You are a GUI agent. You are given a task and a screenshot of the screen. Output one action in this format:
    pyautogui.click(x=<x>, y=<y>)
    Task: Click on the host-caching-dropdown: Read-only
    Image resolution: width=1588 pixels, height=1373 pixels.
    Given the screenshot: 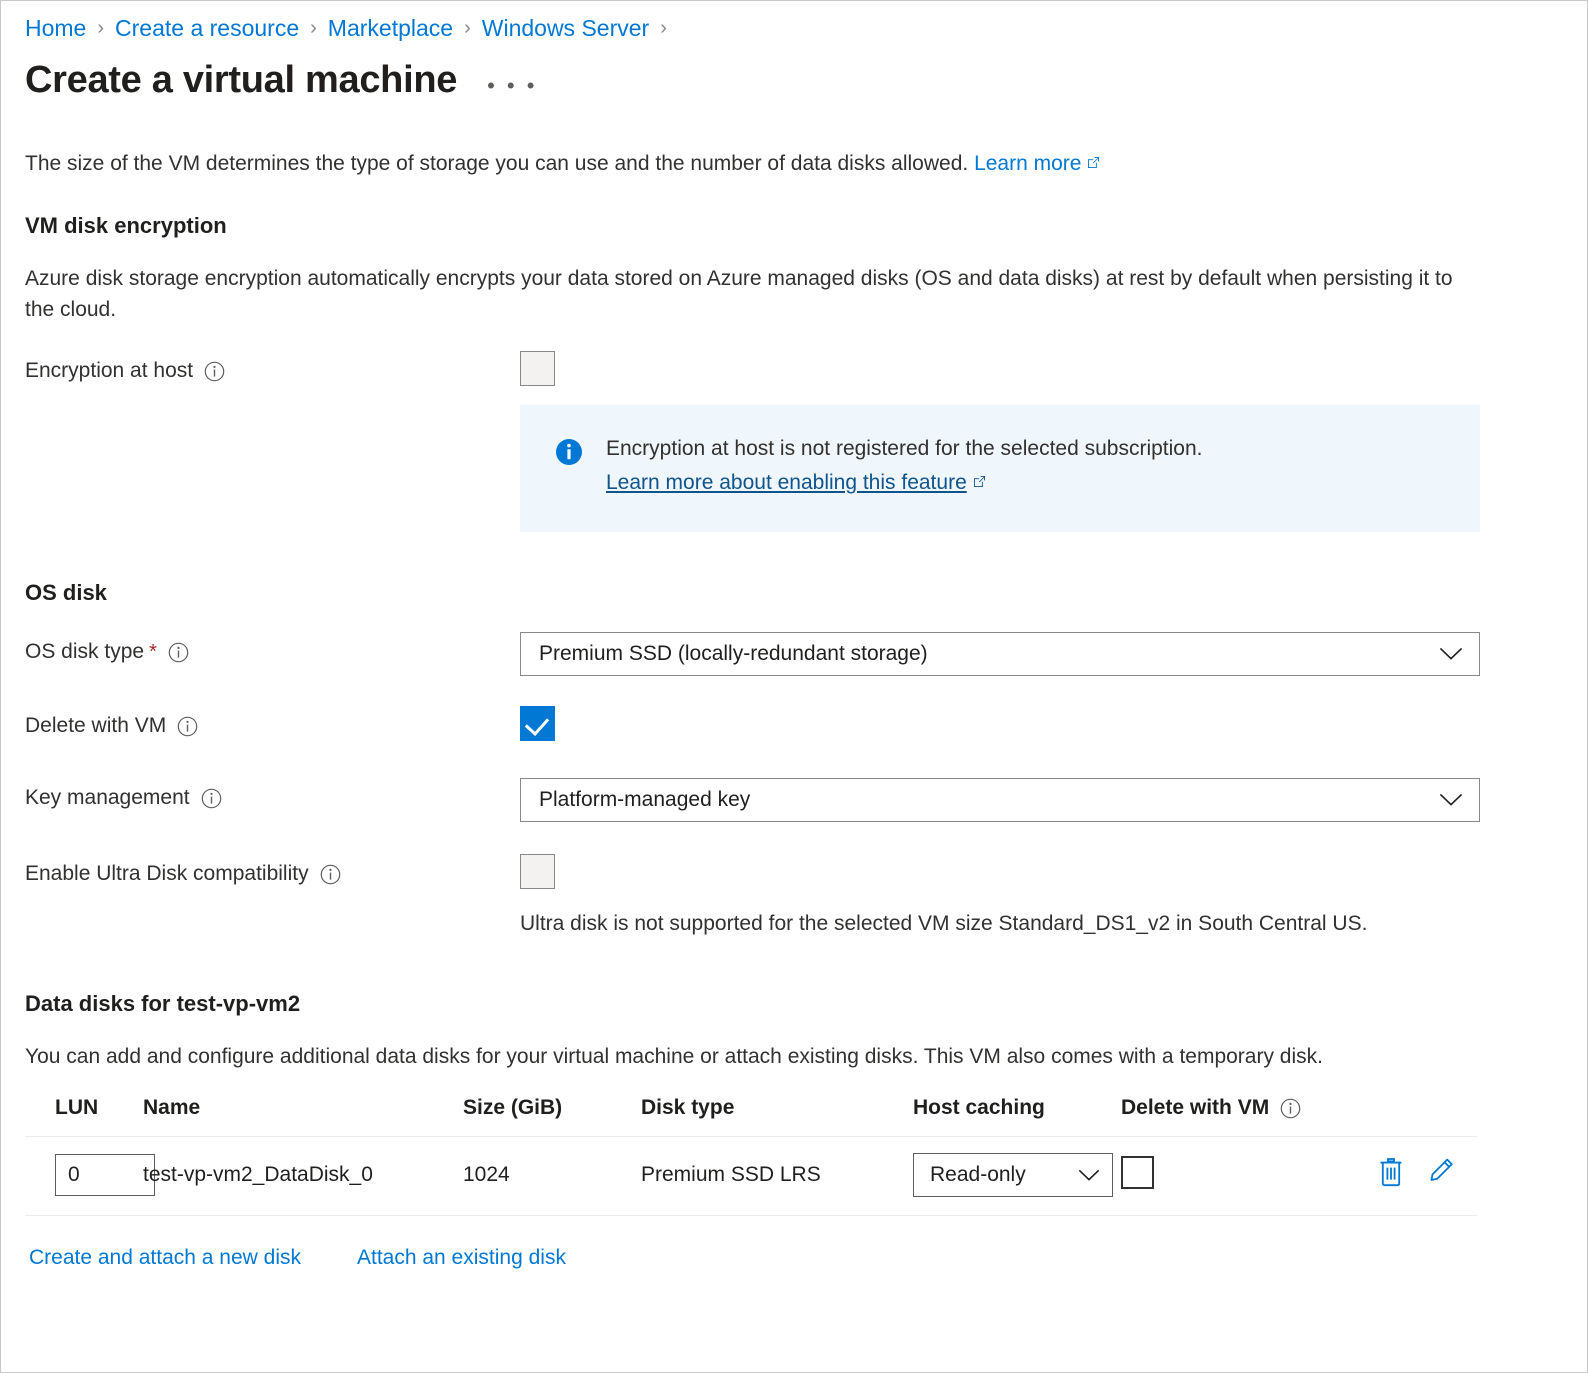 What is the action you would take?
    pyautogui.click(x=1013, y=1175)
    